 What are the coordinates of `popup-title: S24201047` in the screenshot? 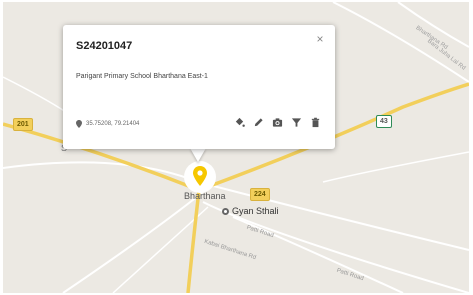 It's located at (104, 46).